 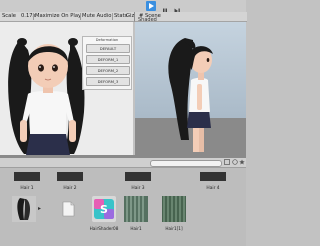 I want to click on character-model-icon, so click(x=24, y=209).